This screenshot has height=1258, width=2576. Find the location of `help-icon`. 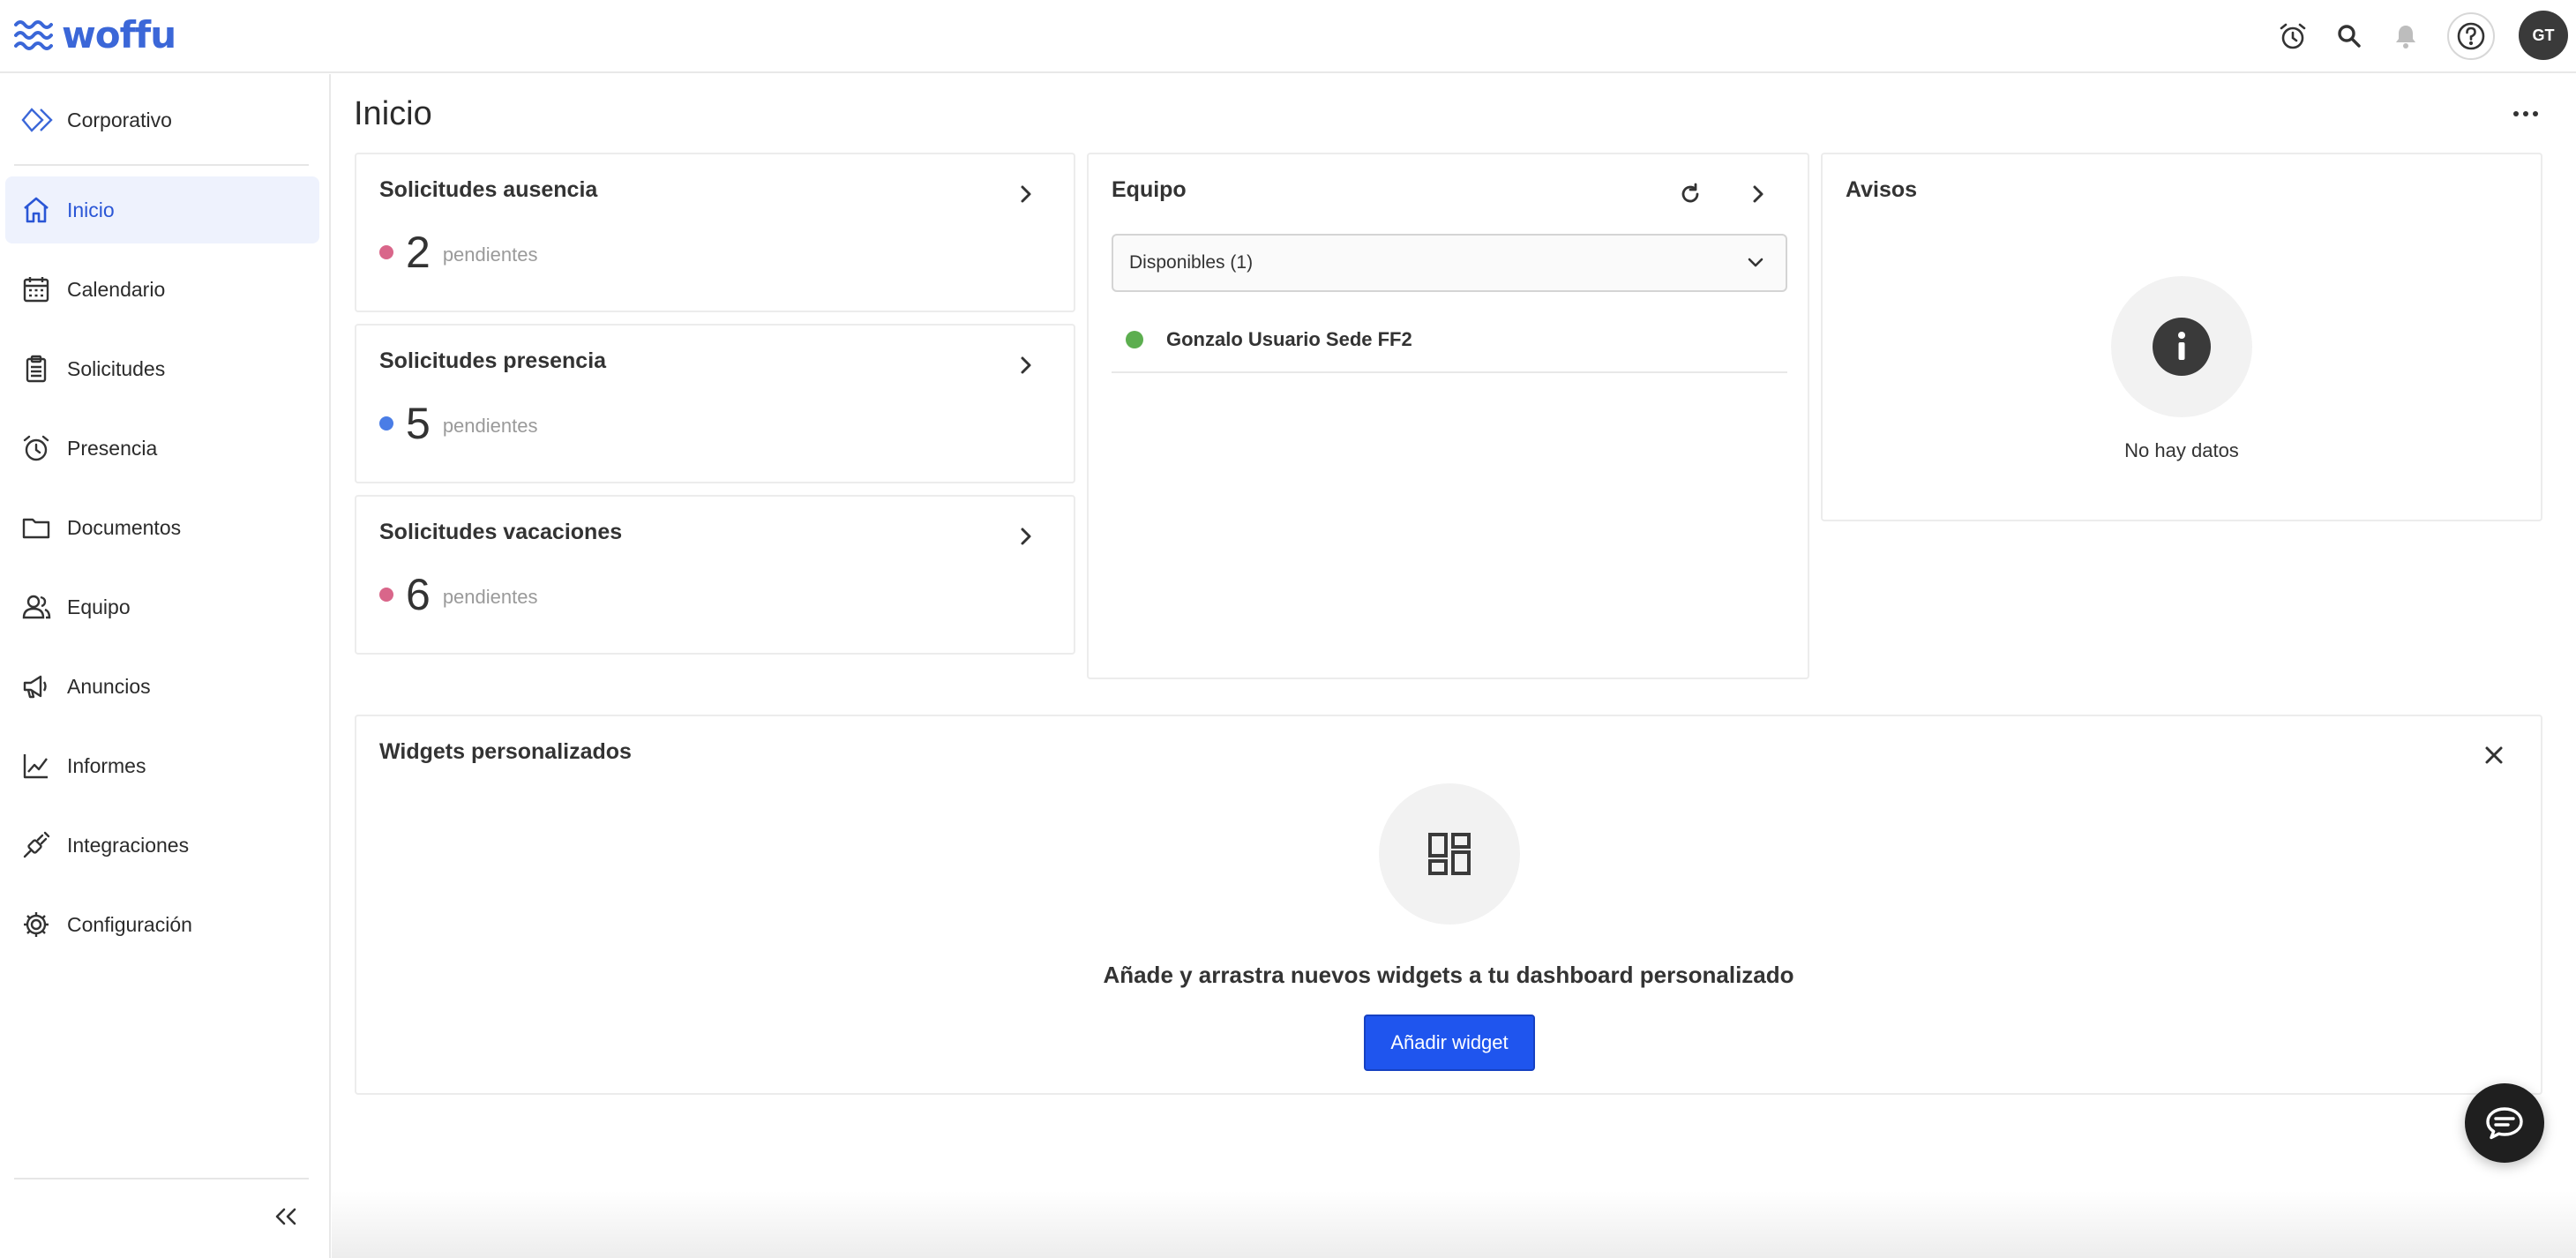

help-icon is located at coordinates (2471, 36).